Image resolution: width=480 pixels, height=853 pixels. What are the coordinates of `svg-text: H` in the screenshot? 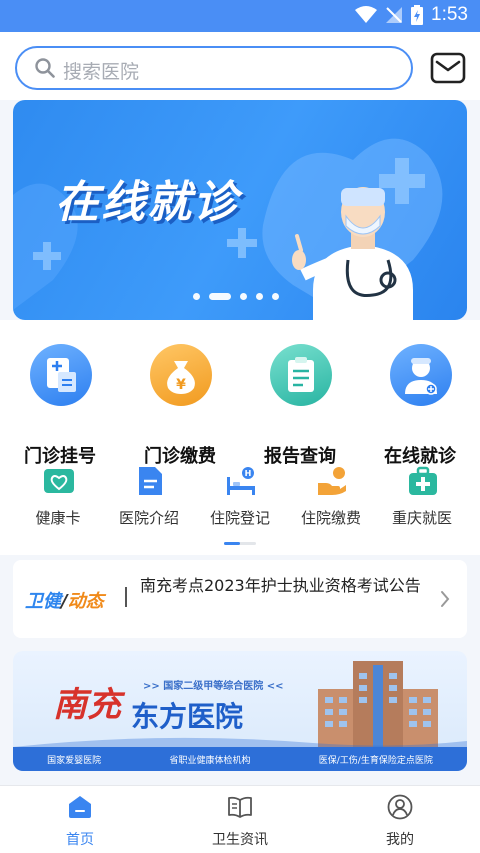 It's located at (248, 473).